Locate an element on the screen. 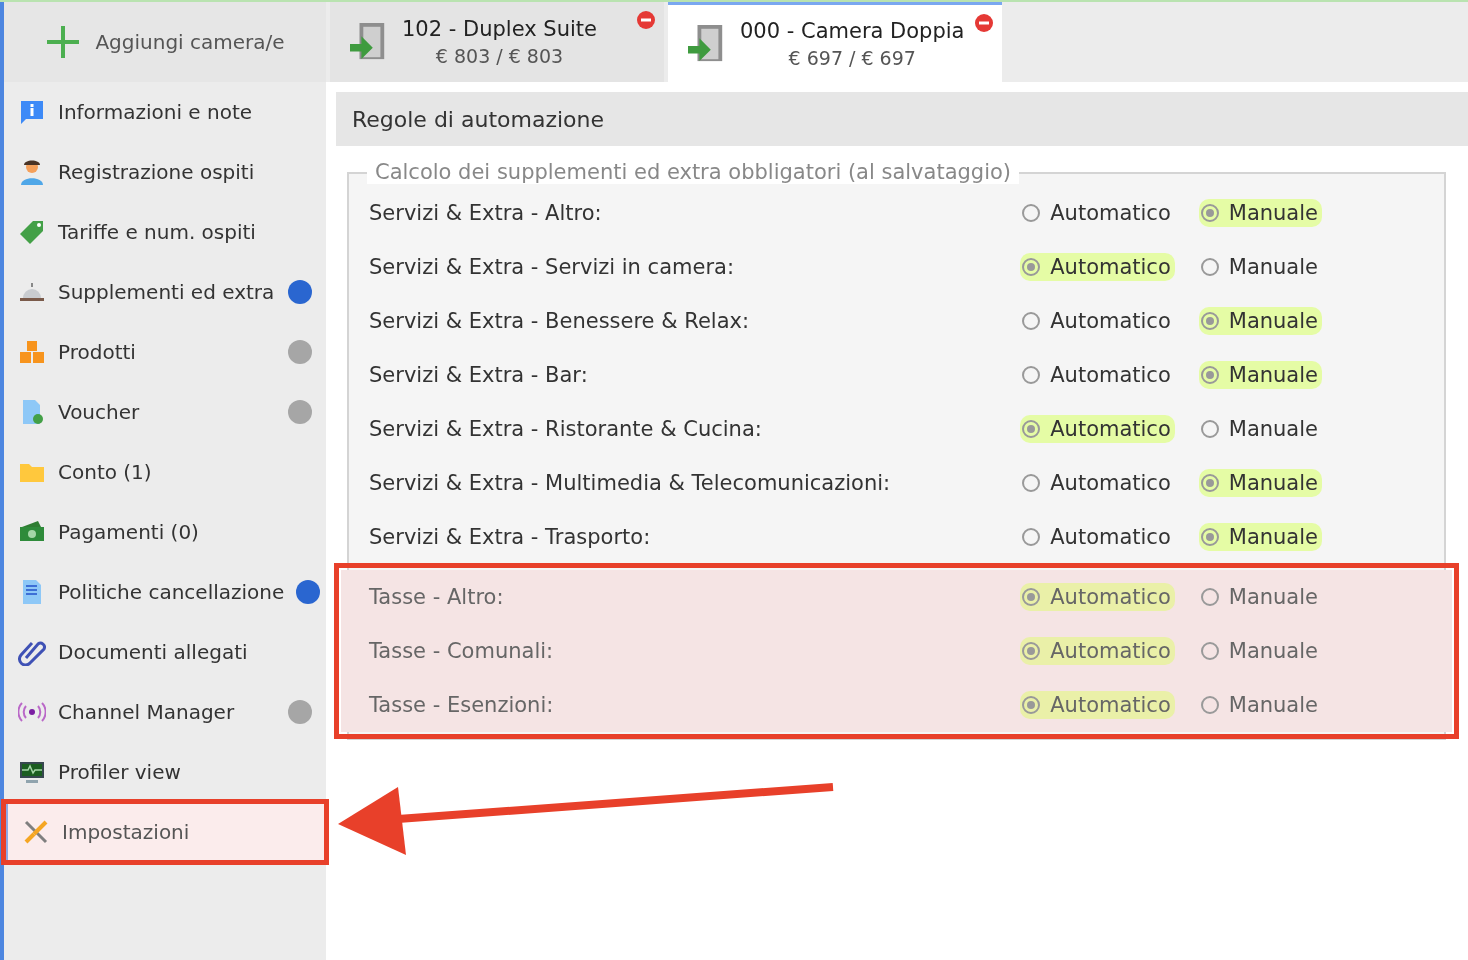 This screenshot has height=960, width=1468. rule-label: Tasse - Esenzioni: is located at coordinates (461, 705).